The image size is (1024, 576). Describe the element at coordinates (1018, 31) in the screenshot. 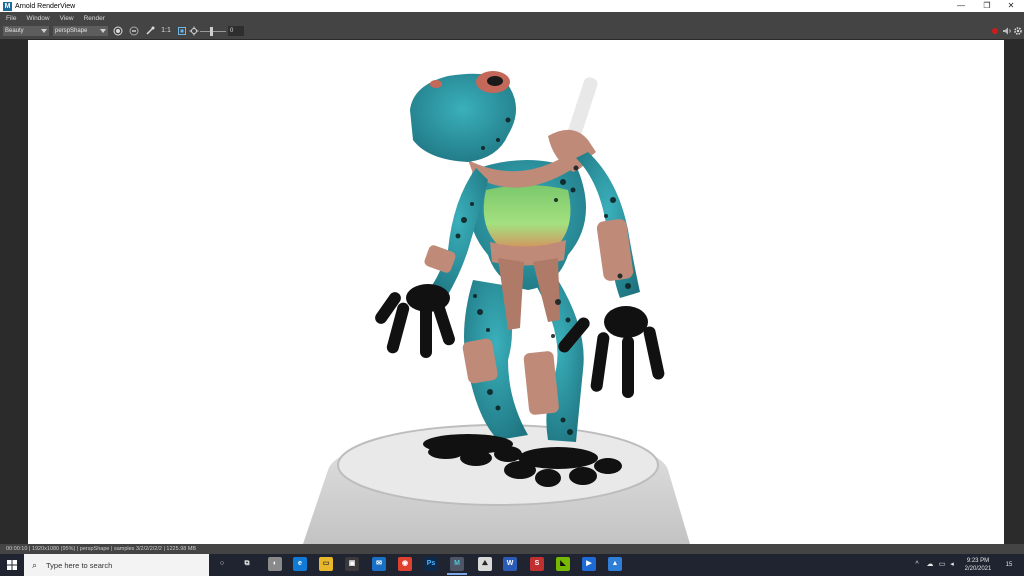

I see `gear-icon` at that location.